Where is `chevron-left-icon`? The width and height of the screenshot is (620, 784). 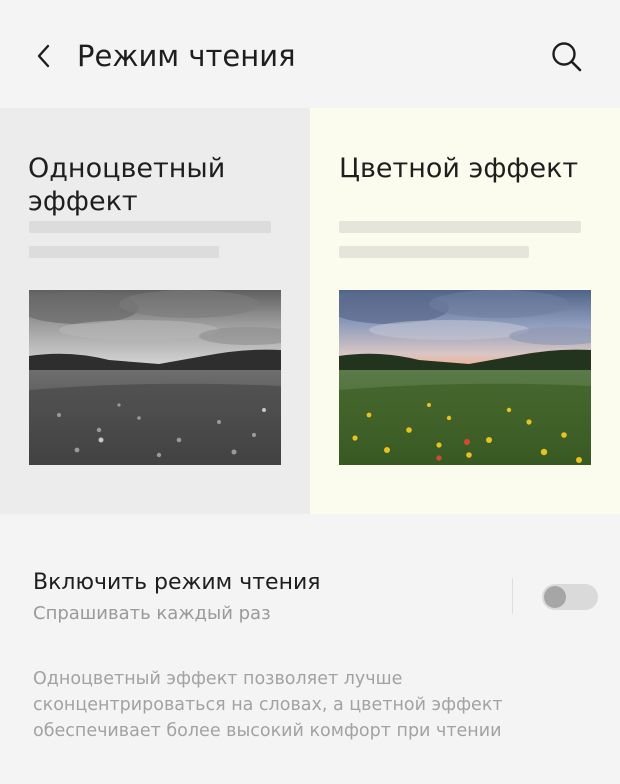
chevron-left-icon is located at coordinates (43, 56).